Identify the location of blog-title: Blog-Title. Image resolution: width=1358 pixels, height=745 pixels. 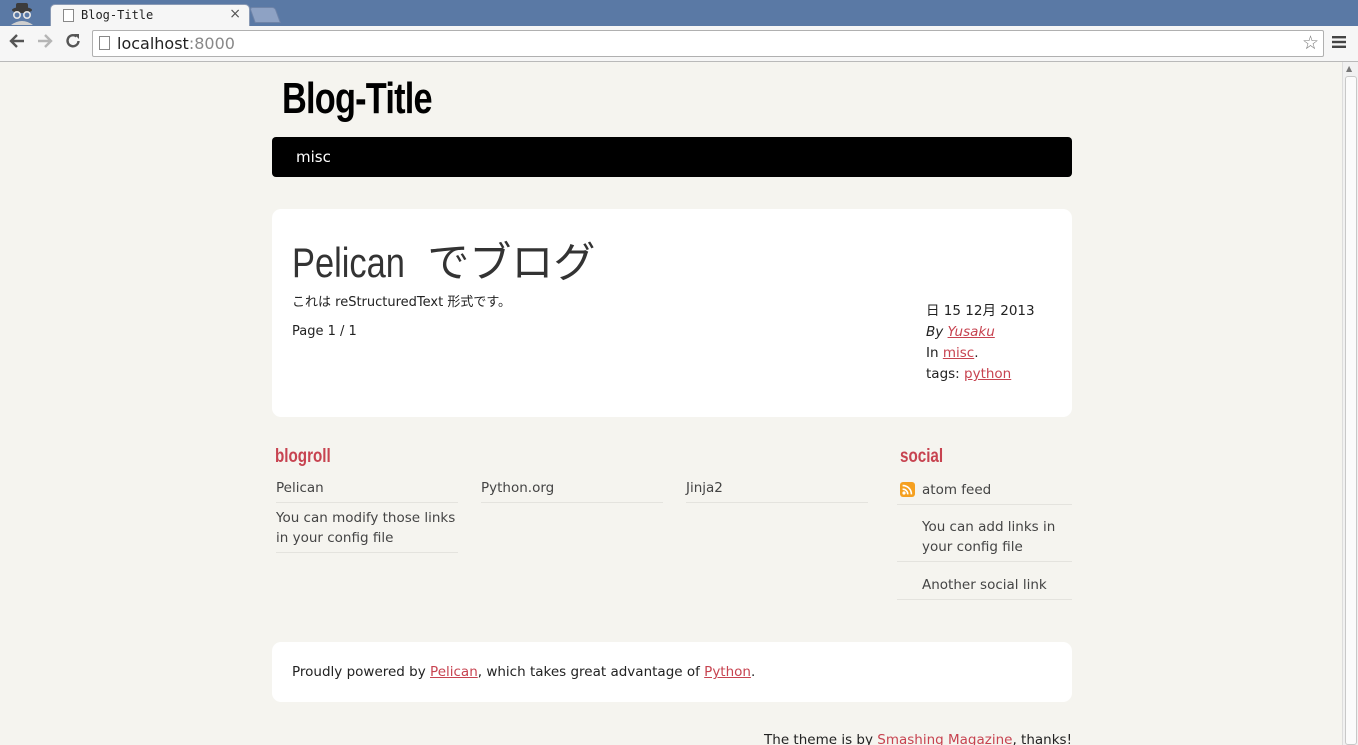
(357, 99).